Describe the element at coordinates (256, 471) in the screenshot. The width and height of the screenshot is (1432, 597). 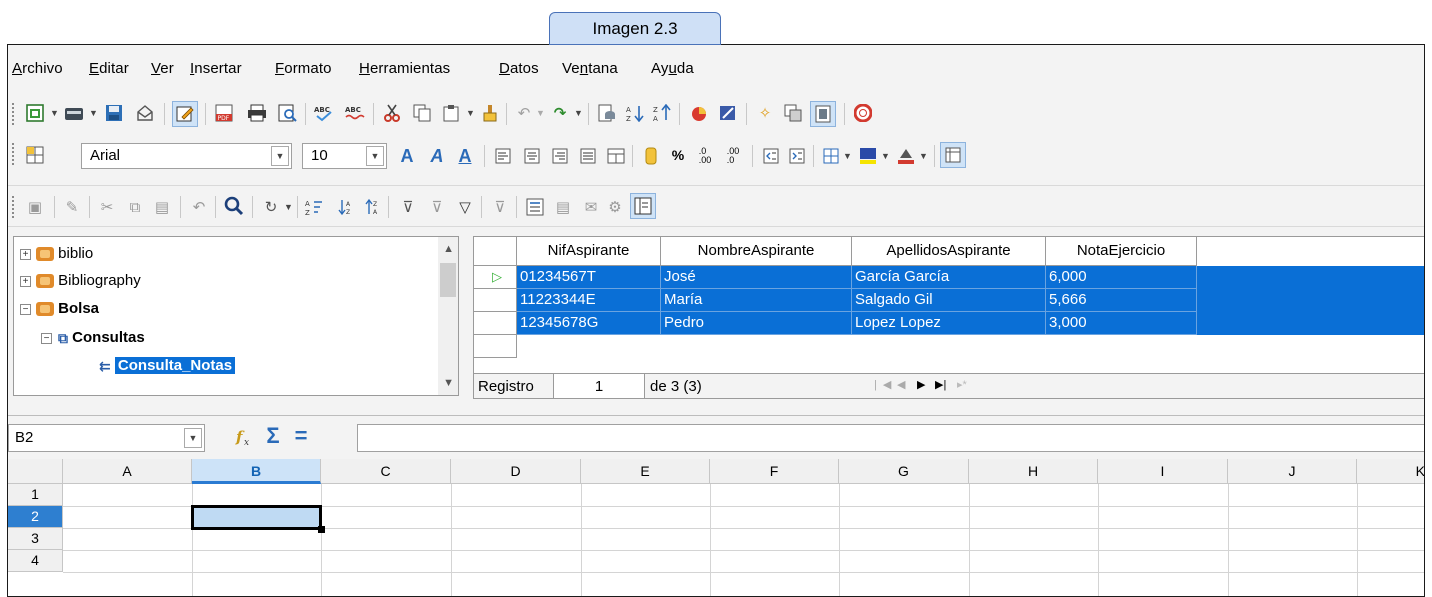
I see `column-header-b: B` at that location.